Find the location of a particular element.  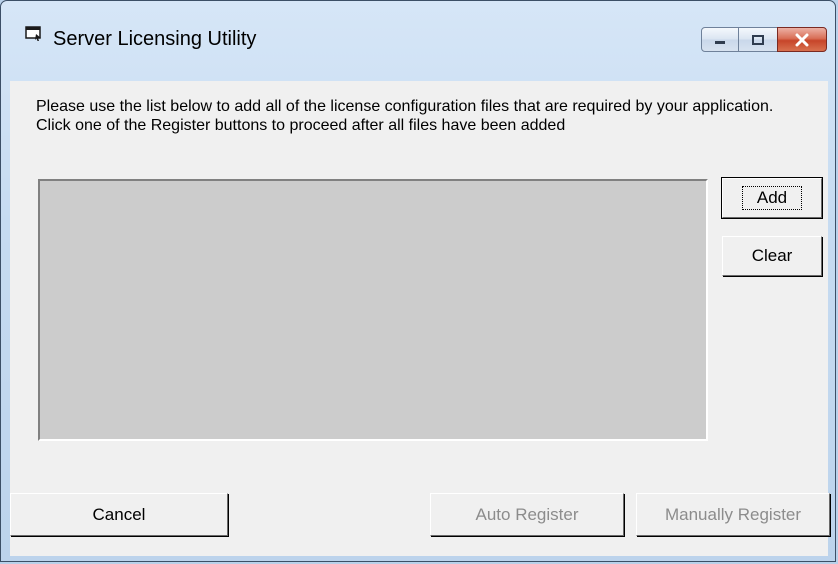

caption-buttons is located at coordinates (764, 39).